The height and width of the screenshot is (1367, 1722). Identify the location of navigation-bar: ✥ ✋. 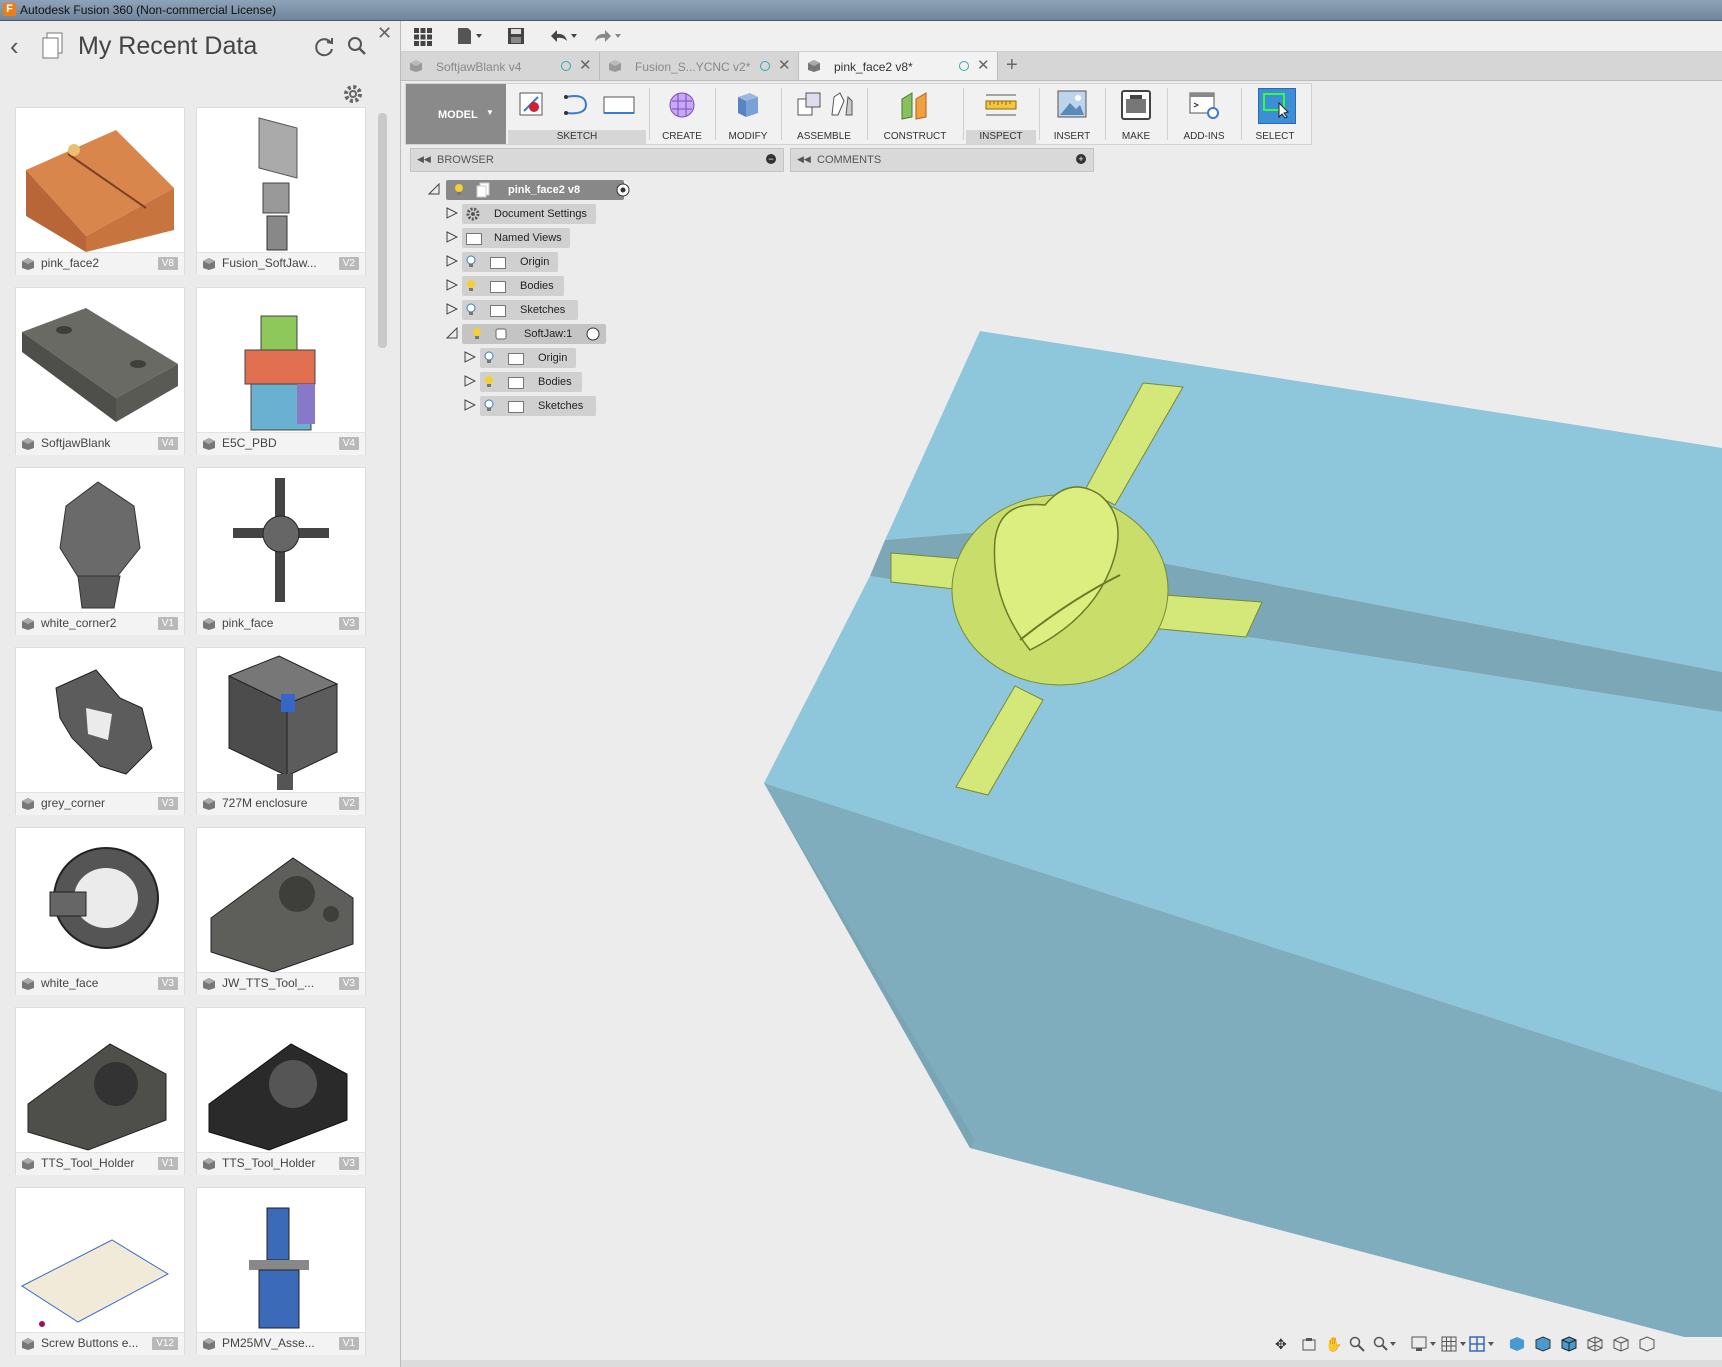
(1495, 1345).